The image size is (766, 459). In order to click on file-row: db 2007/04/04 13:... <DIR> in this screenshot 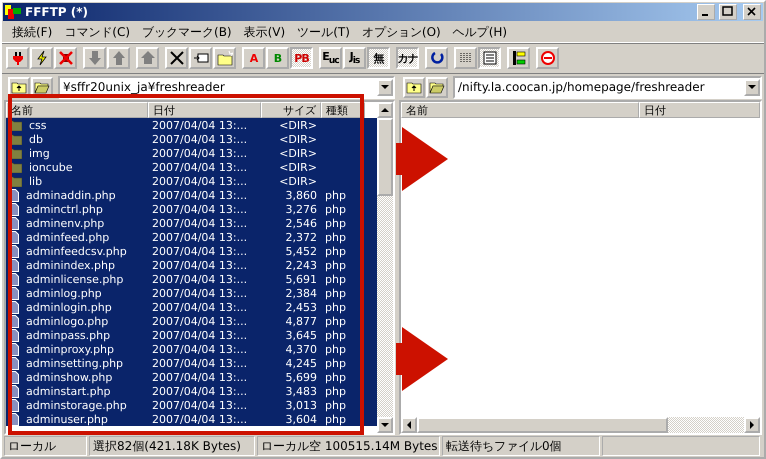, I will do `click(191, 139)`.